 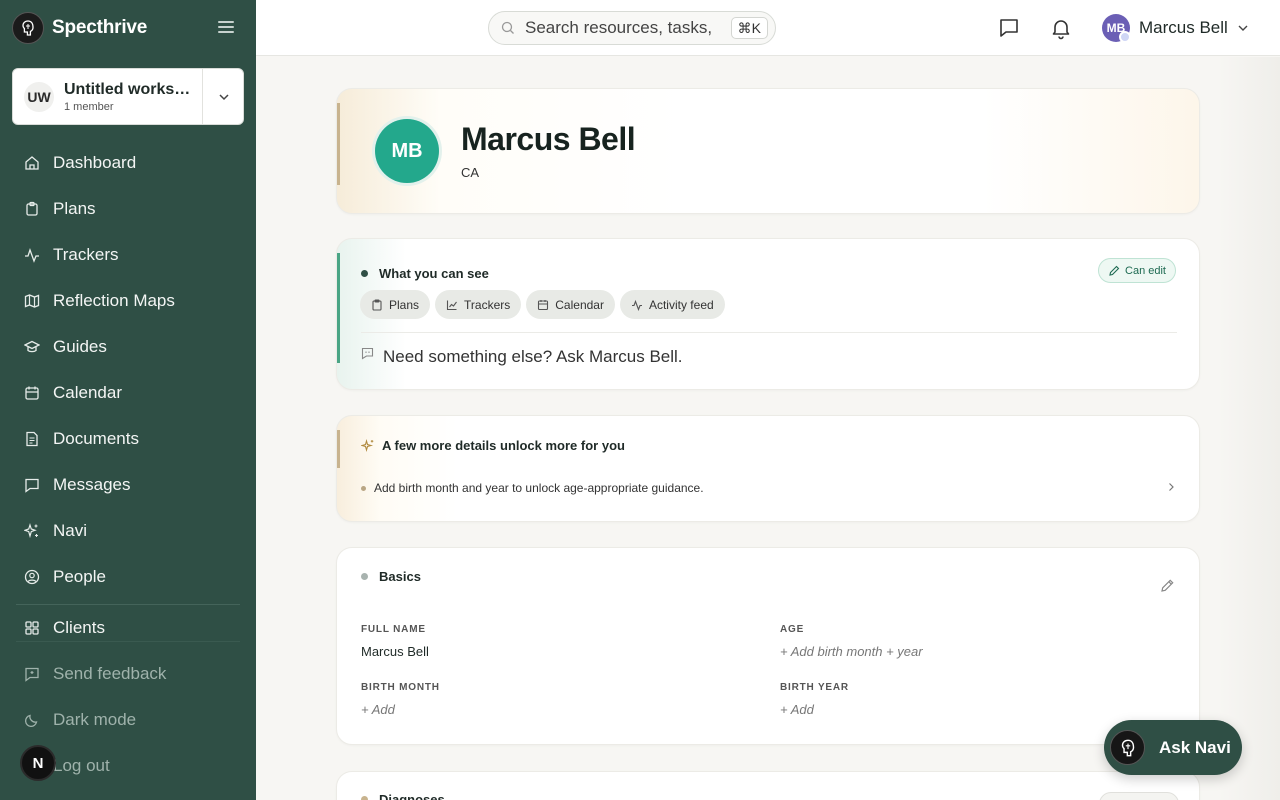 What do you see at coordinates (1145, 270) in the screenshot?
I see `can-edit-label: Can edit` at bounding box center [1145, 270].